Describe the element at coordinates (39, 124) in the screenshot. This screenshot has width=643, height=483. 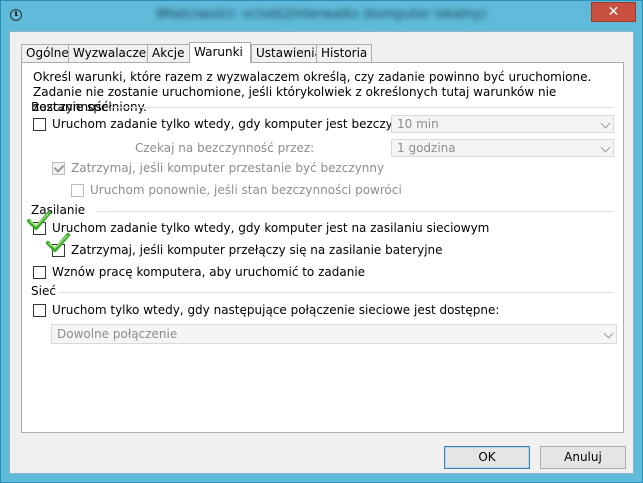
I see `start-only-if-idle-checkbox` at that location.